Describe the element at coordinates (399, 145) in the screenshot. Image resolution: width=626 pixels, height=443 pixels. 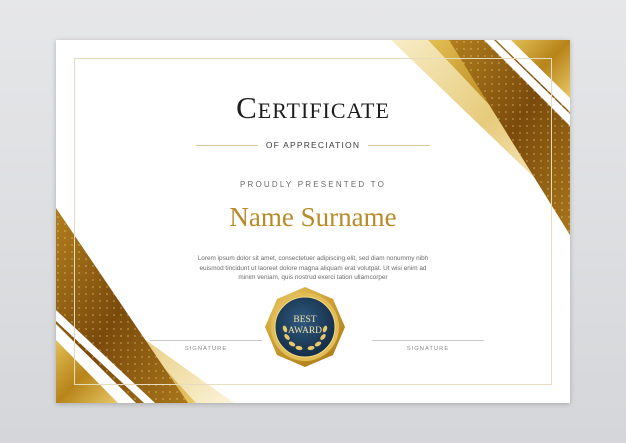
I see `subtitle-right-line` at that location.